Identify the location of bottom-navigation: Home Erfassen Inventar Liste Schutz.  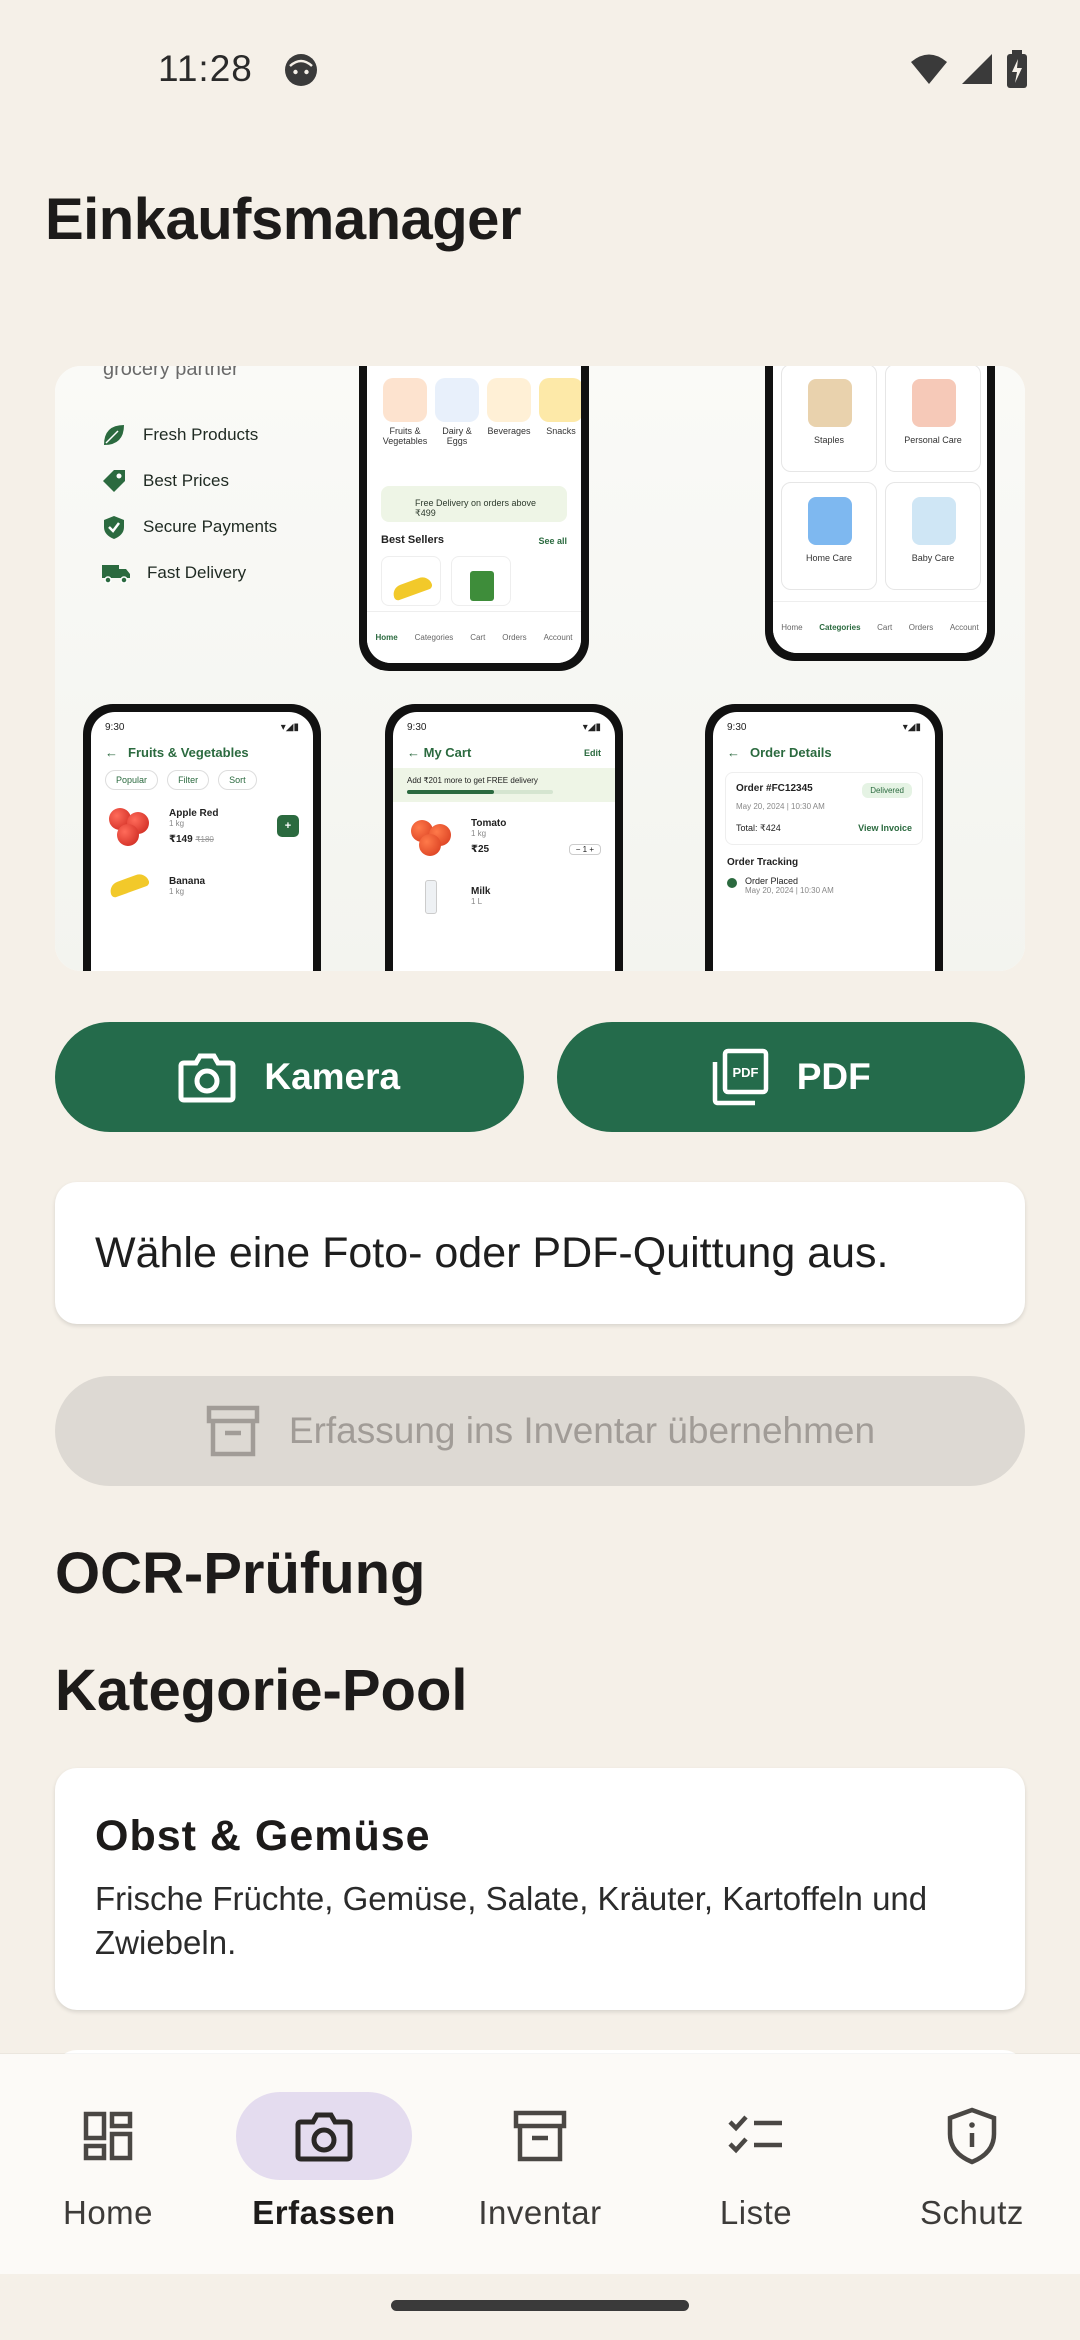
(540, 2164).